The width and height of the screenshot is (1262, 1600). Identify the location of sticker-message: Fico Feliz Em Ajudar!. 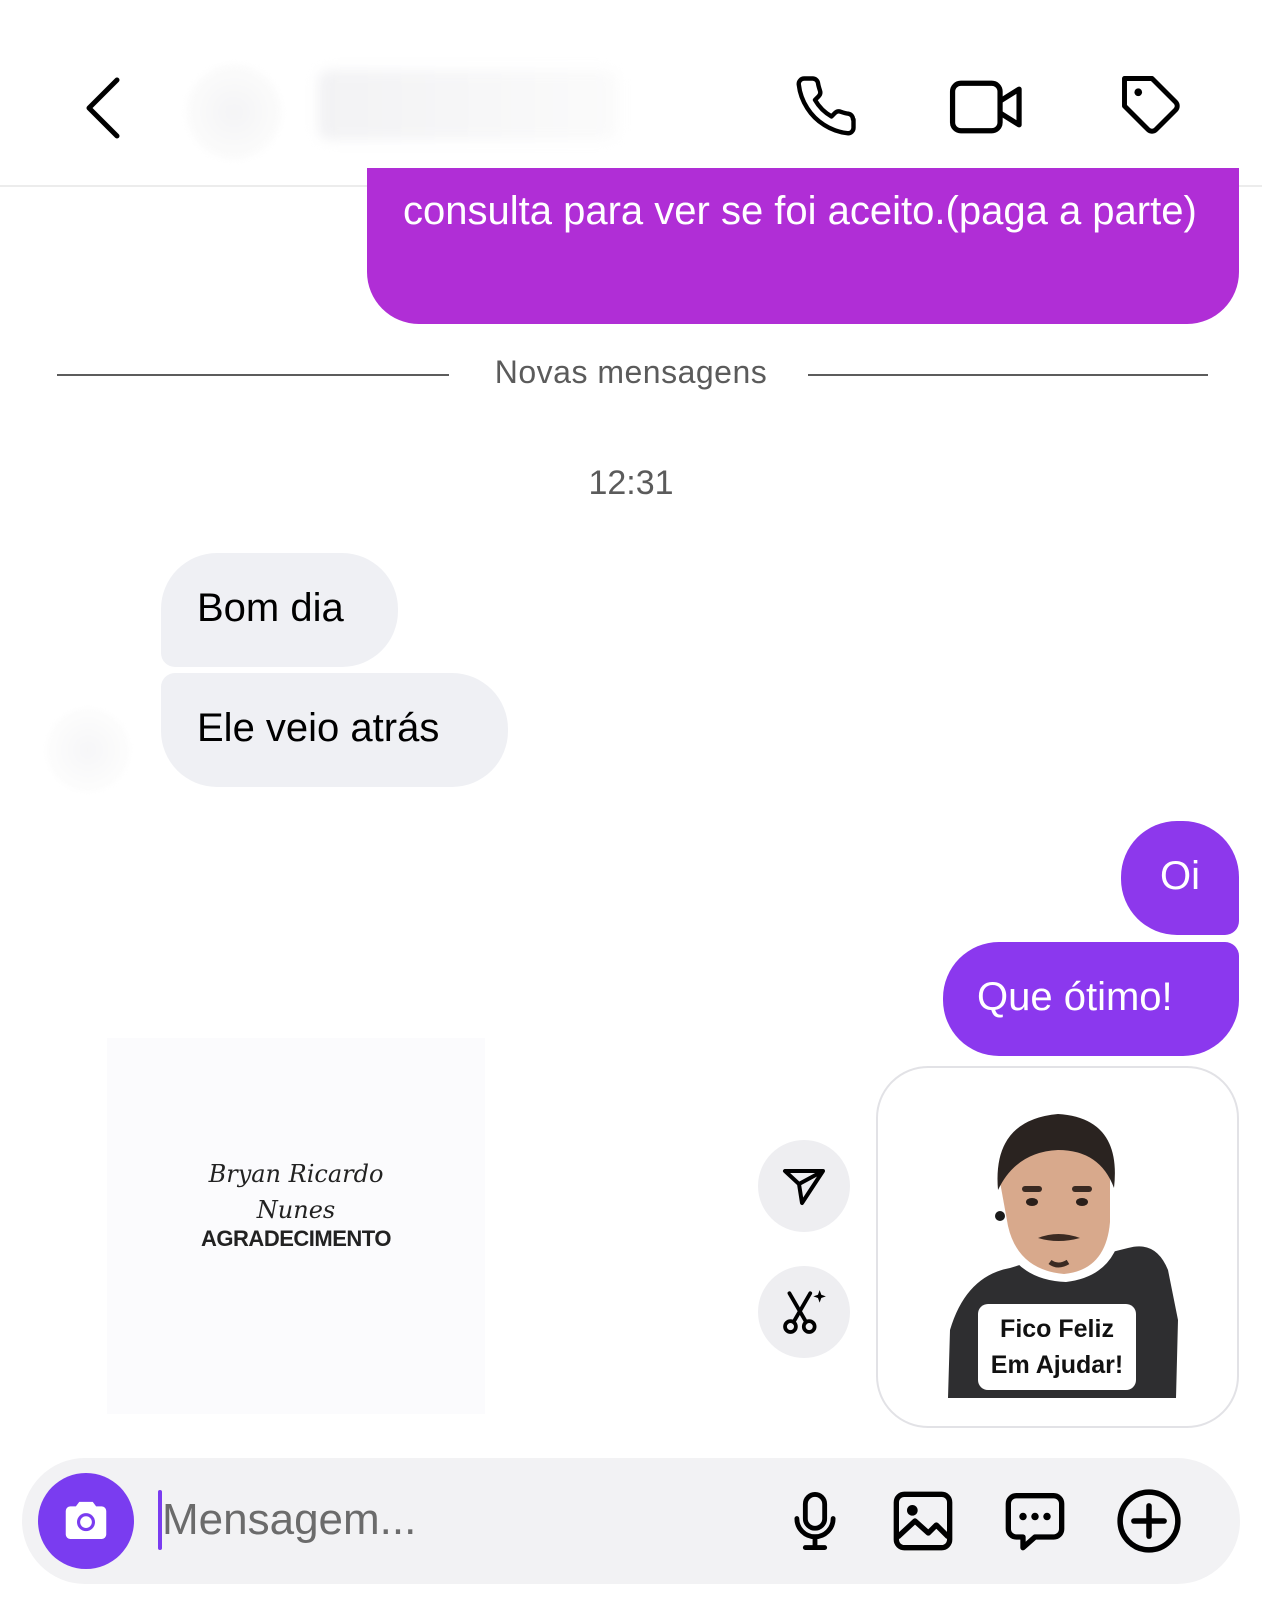
(1057, 1247).